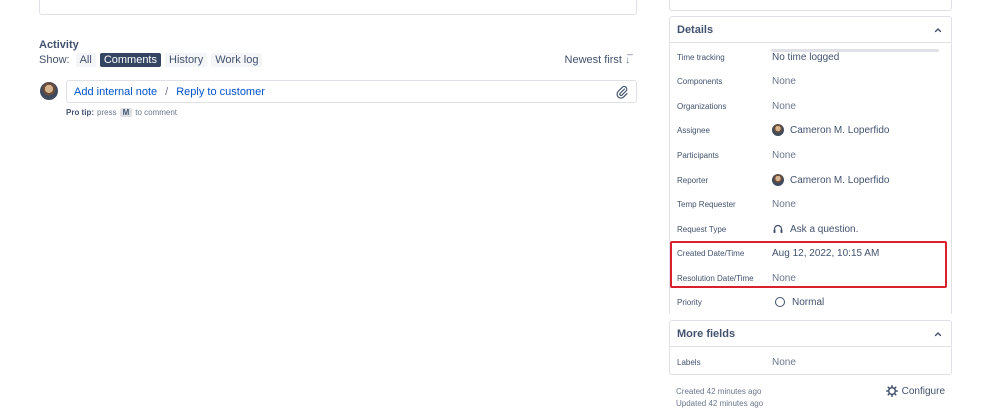 This screenshot has width=999, height=419. What do you see at coordinates (701, 57) in the screenshot?
I see `field-label: Time tracking` at bounding box center [701, 57].